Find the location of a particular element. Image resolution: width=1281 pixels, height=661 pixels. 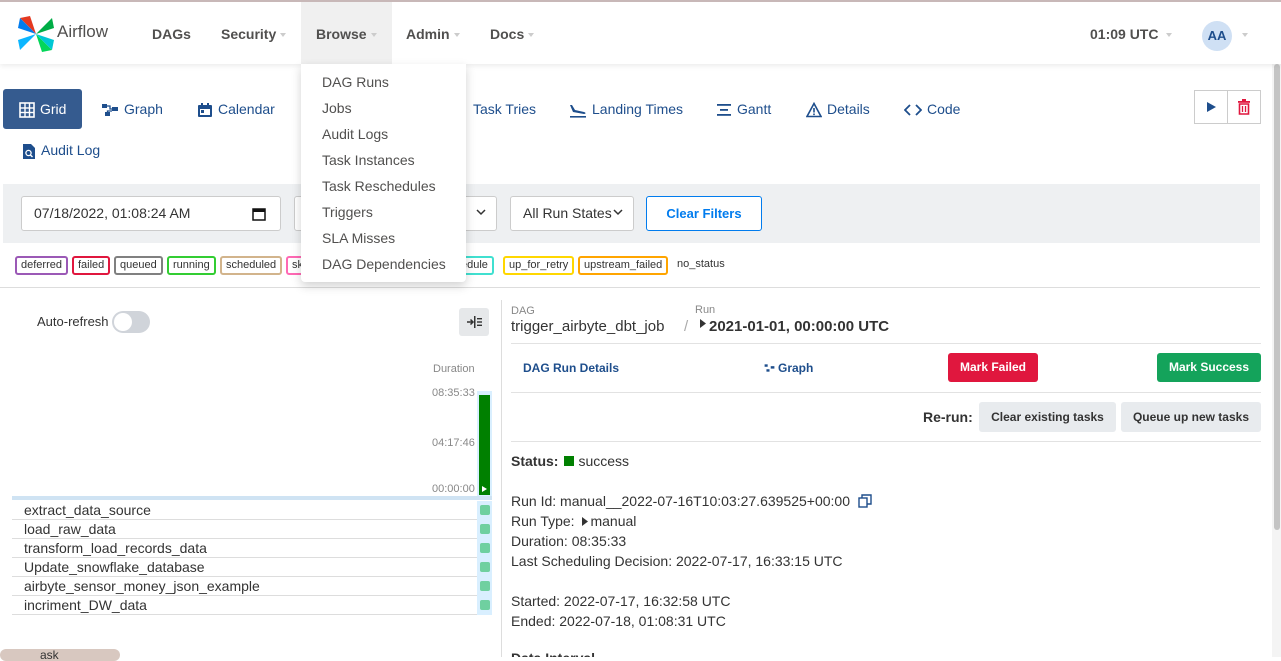

legend-no-status: no_status is located at coordinates (701, 264).